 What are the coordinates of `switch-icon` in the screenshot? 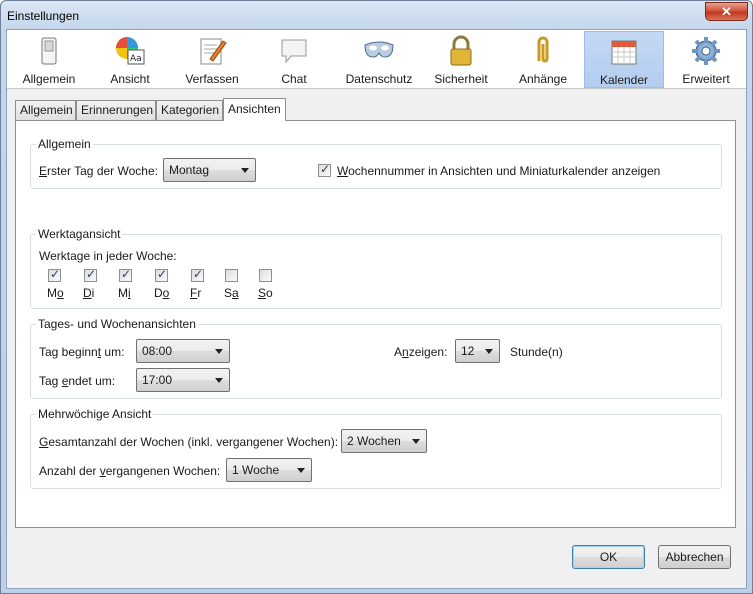 It's located at (49, 51).